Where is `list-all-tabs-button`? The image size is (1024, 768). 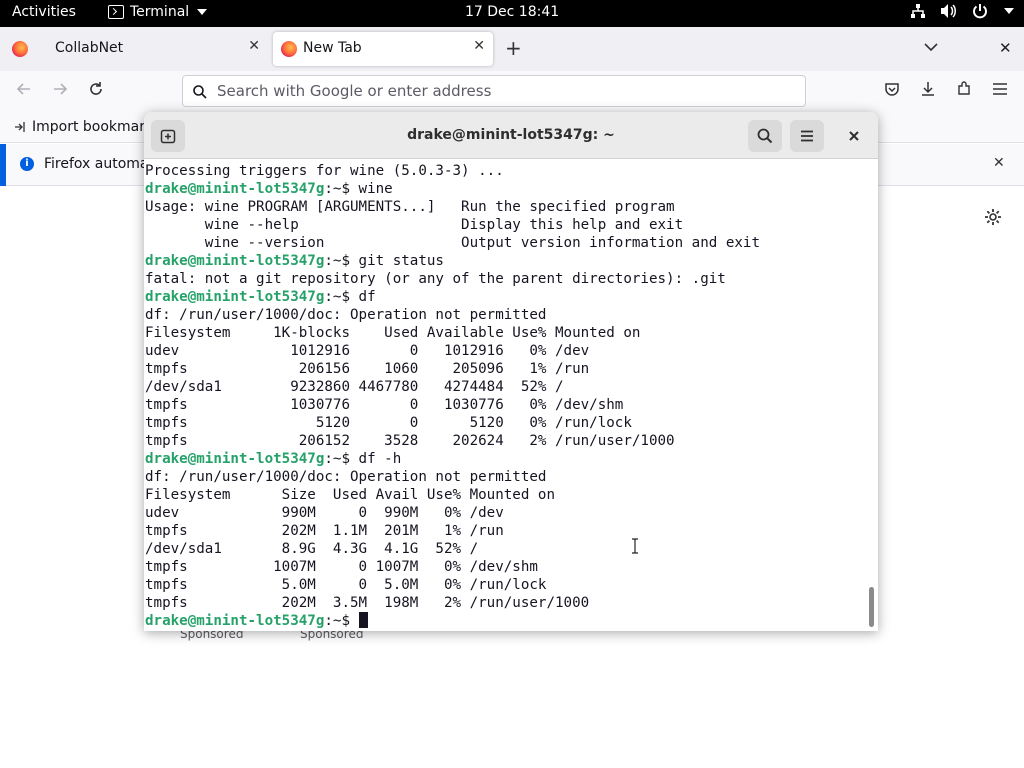
list-all-tabs-button is located at coordinates (931, 46).